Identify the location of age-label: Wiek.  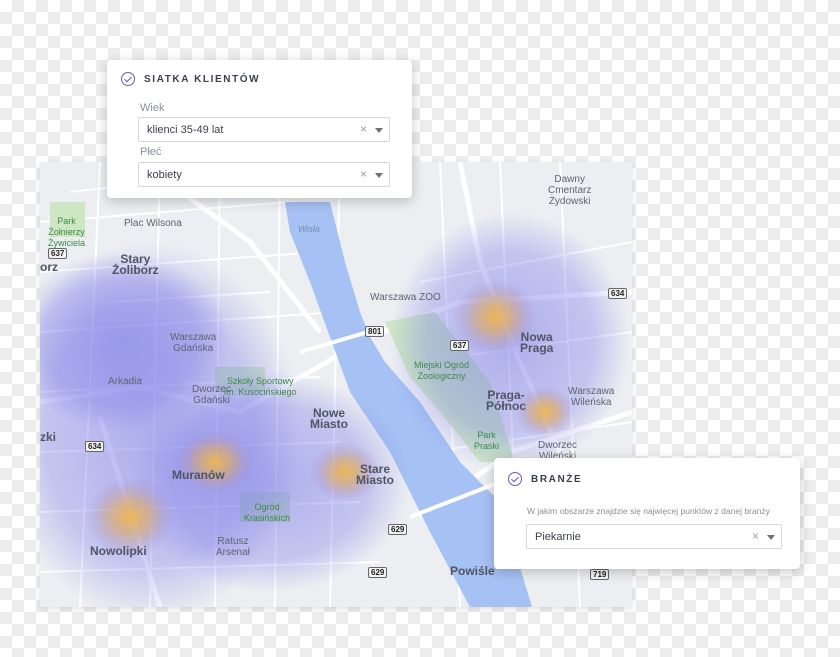
(152, 108).